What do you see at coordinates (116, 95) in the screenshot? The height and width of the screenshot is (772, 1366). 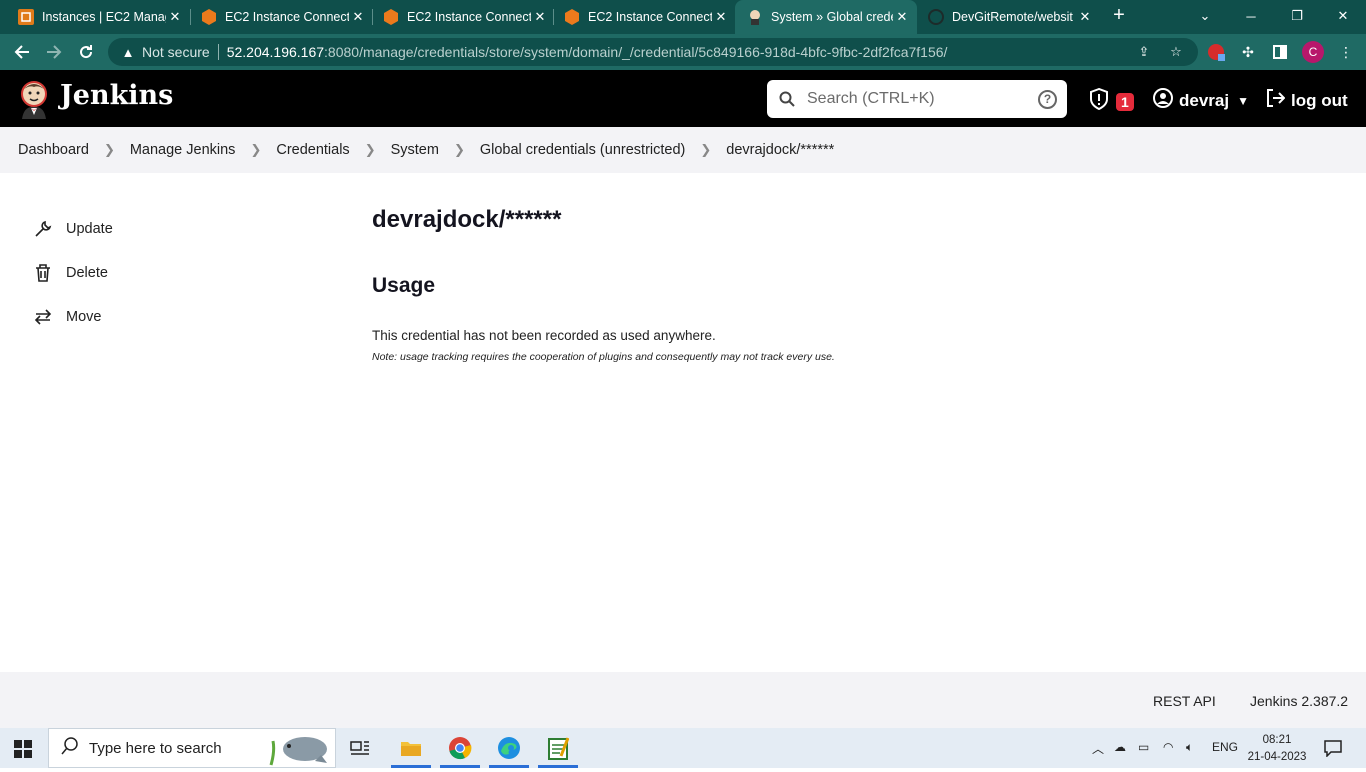 I see `jenkins-brand: Jenkins` at bounding box center [116, 95].